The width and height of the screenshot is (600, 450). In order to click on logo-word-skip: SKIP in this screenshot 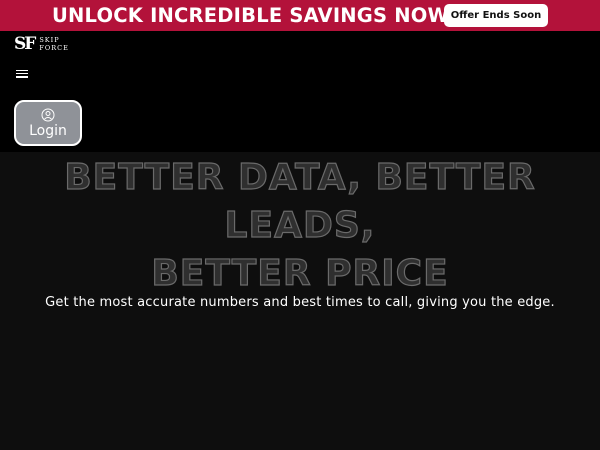, I will do `click(49, 40)`.